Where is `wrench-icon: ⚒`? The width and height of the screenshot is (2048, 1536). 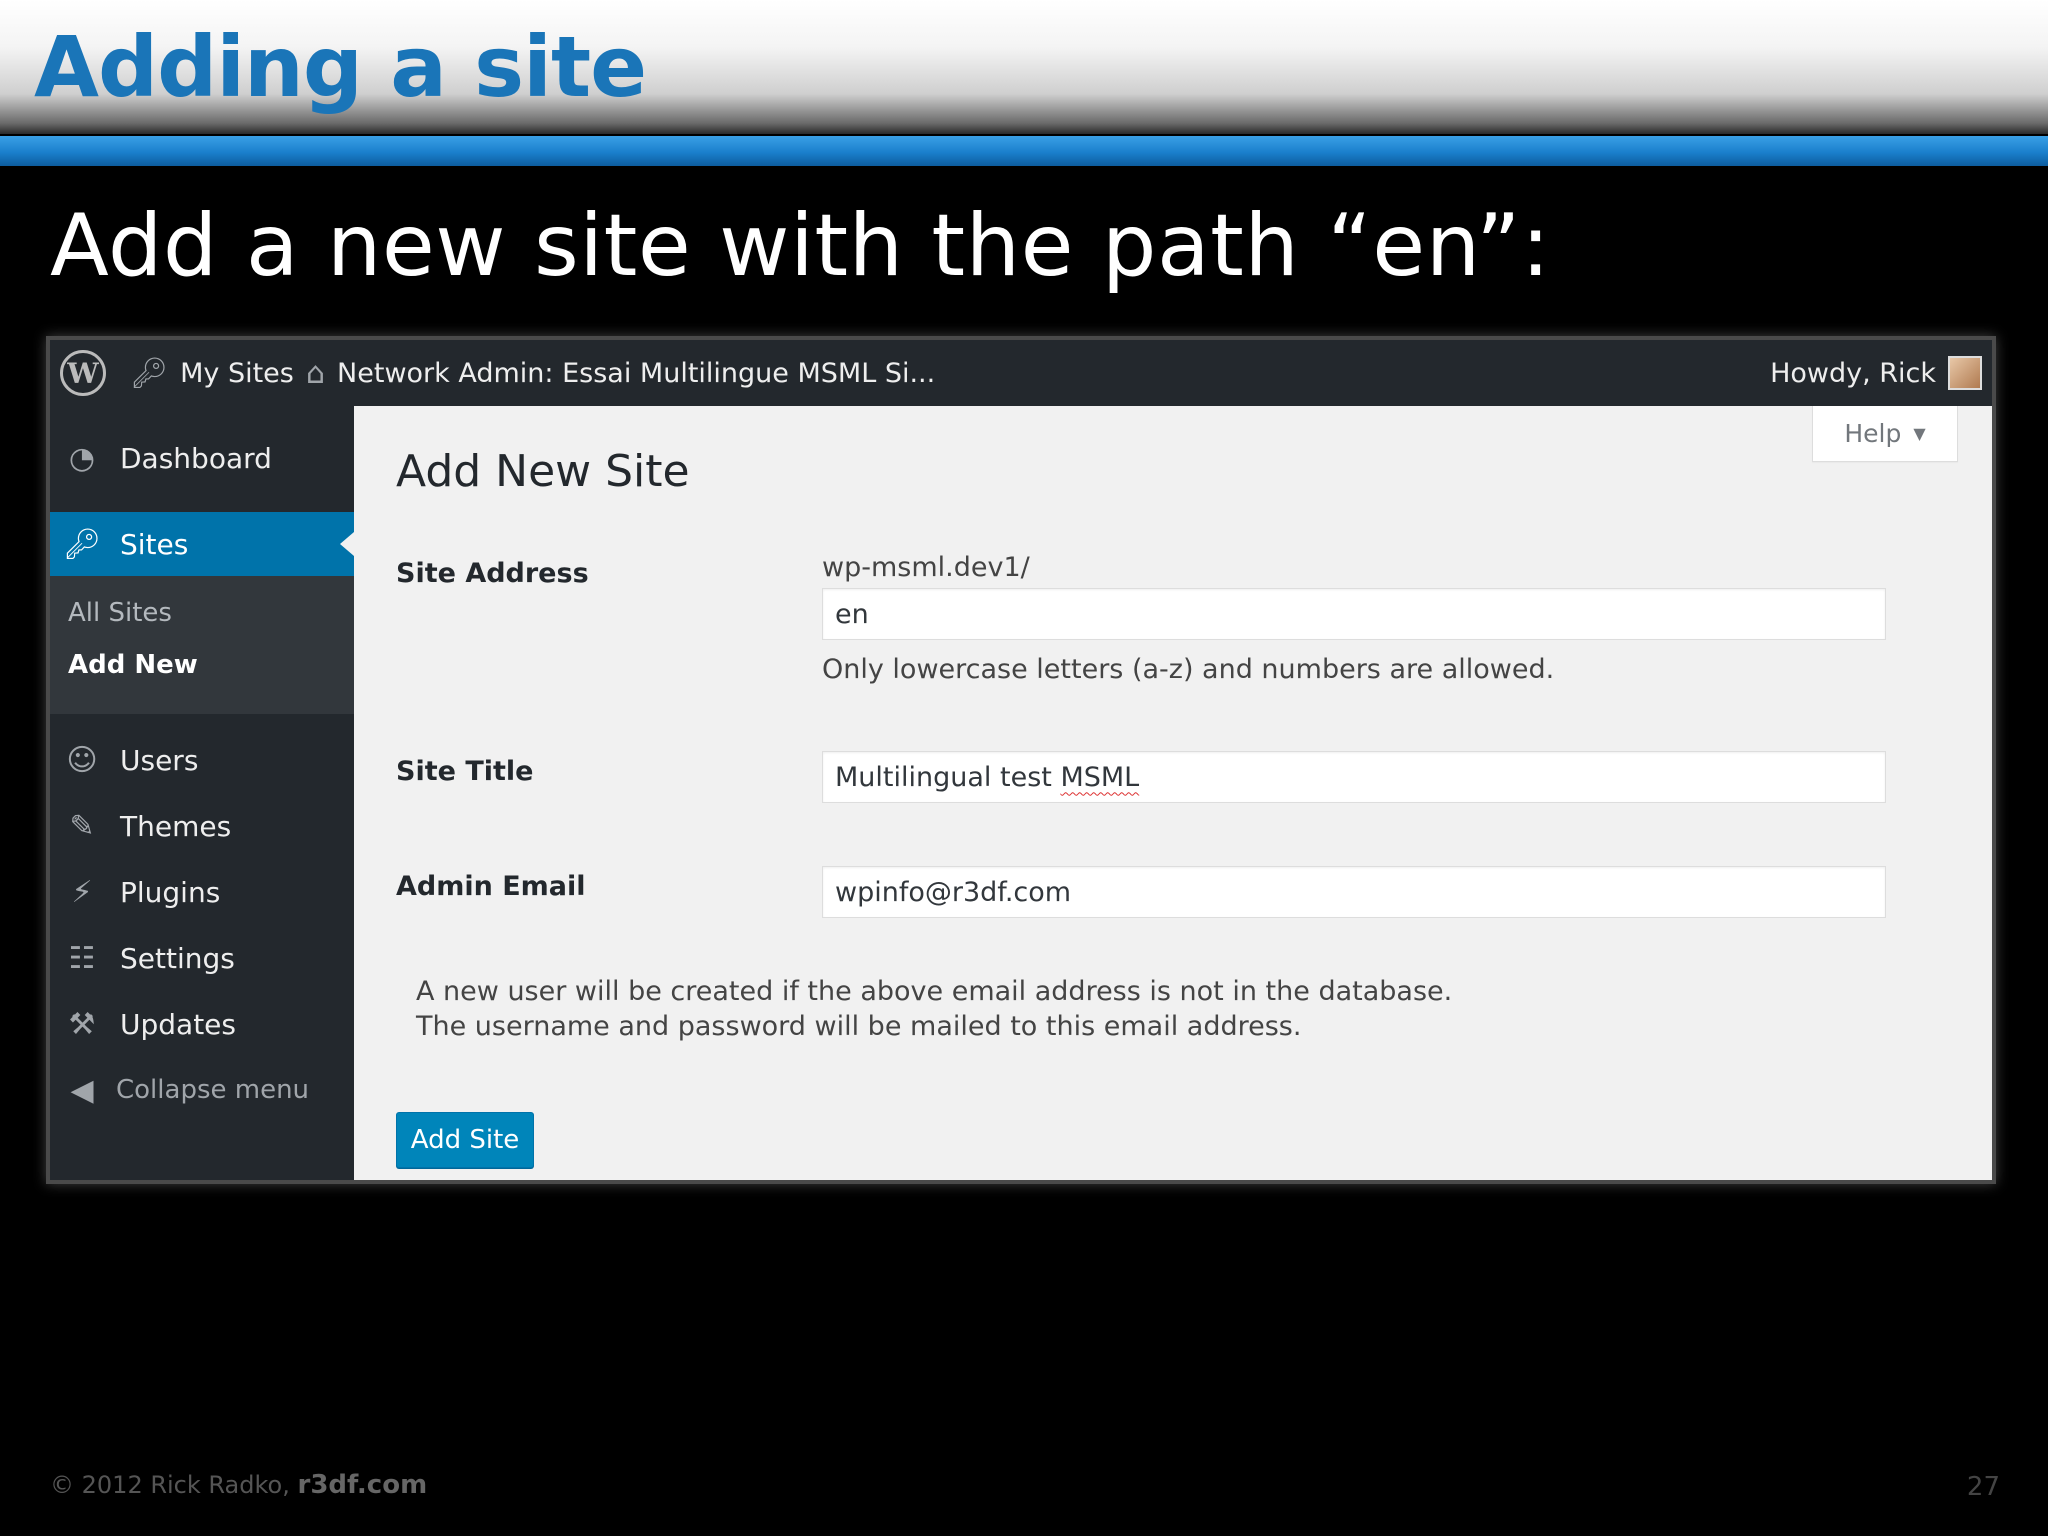
wrench-icon: ⚒ is located at coordinates (82, 1024).